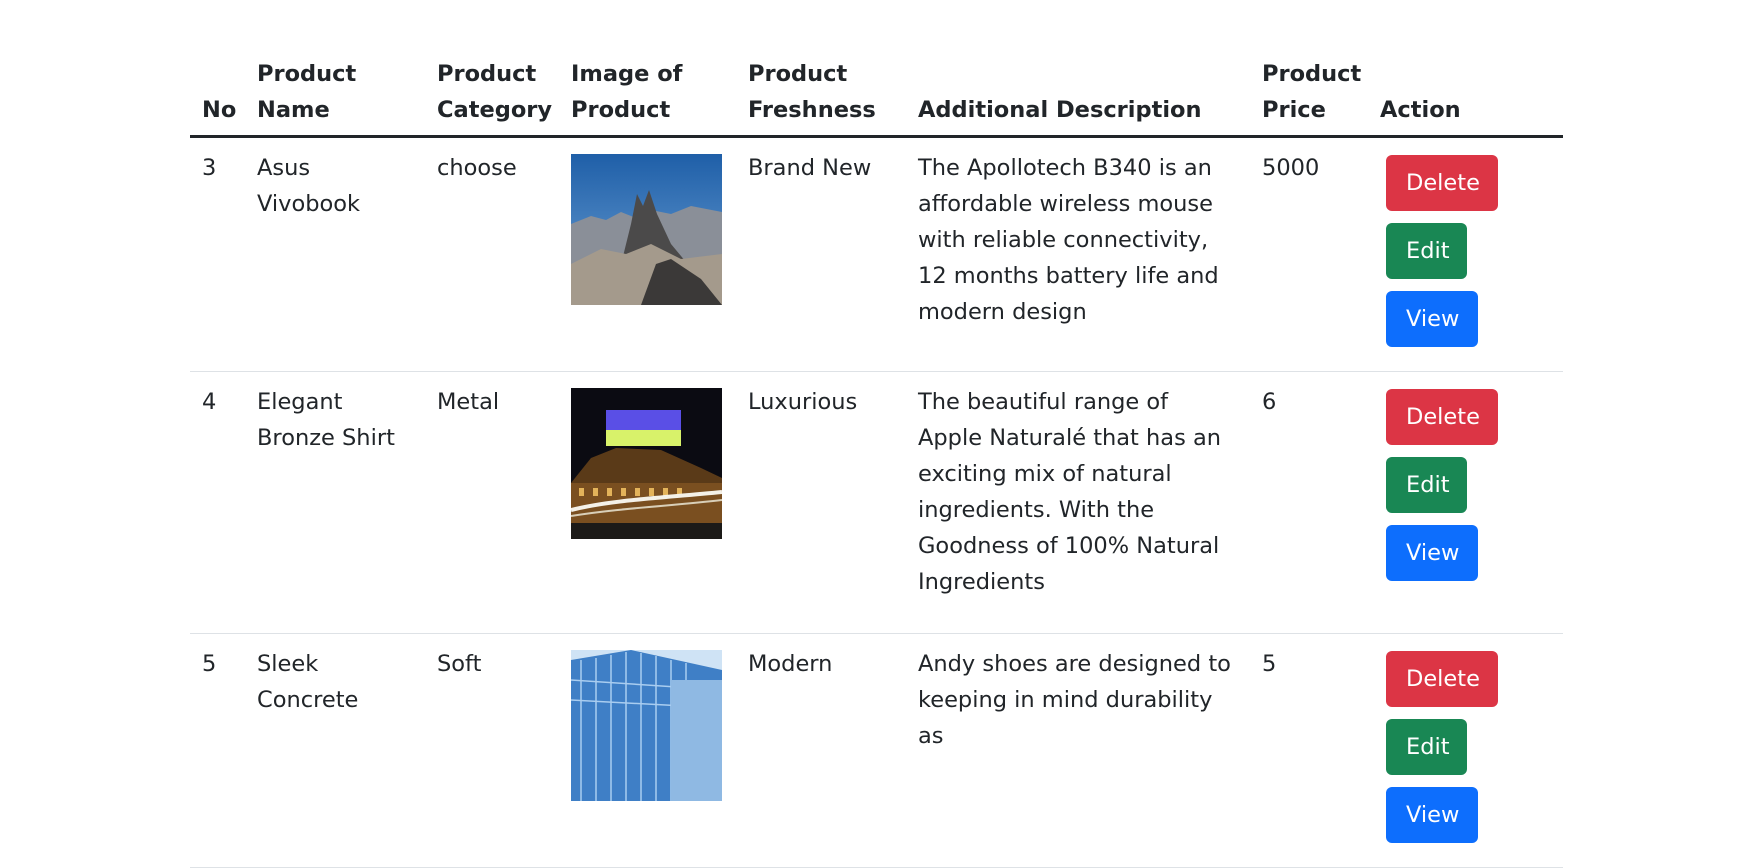  I want to click on cell-product-name: Elegant Bronze Shirt, so click(335, 502).